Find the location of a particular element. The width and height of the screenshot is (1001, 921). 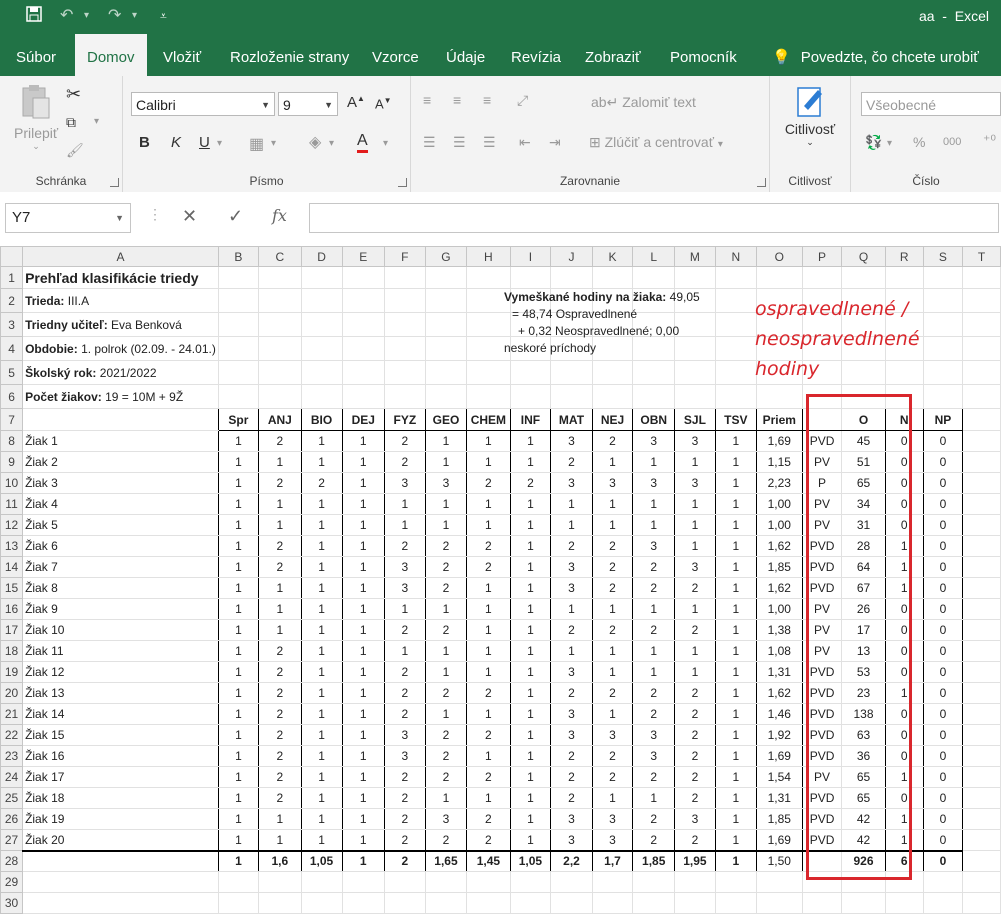

row-header: 5 is located at coordinates (12, 372).